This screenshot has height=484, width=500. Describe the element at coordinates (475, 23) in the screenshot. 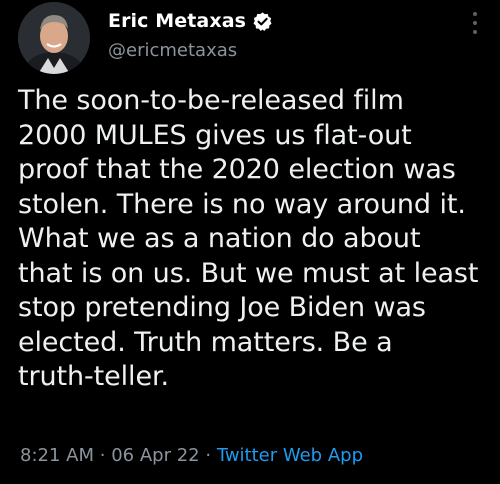

I see `more-vertical-icon` at that location.